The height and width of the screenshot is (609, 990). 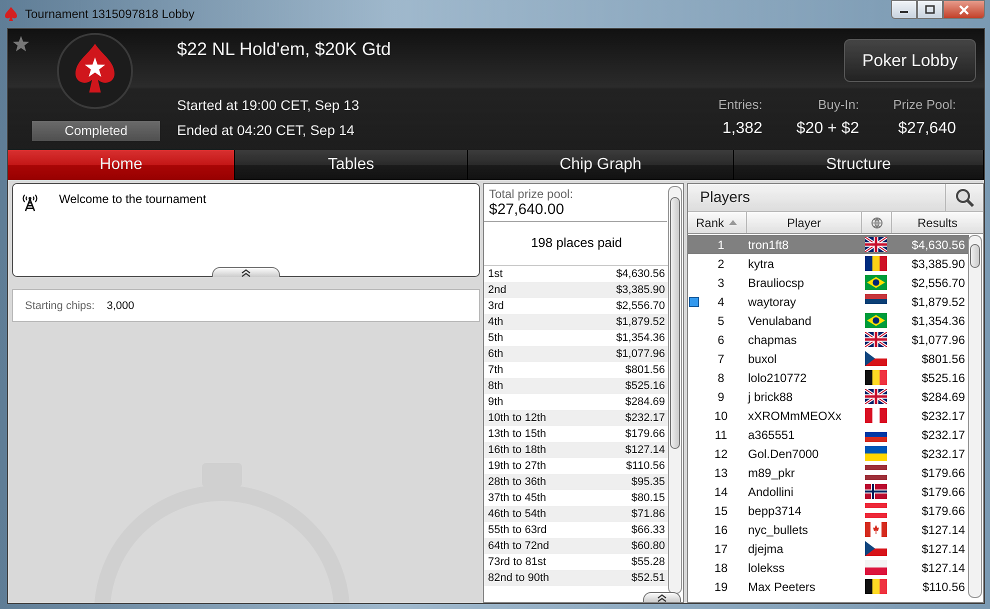 I want to click on payout-place: 1st, so click(x=495, y=274).